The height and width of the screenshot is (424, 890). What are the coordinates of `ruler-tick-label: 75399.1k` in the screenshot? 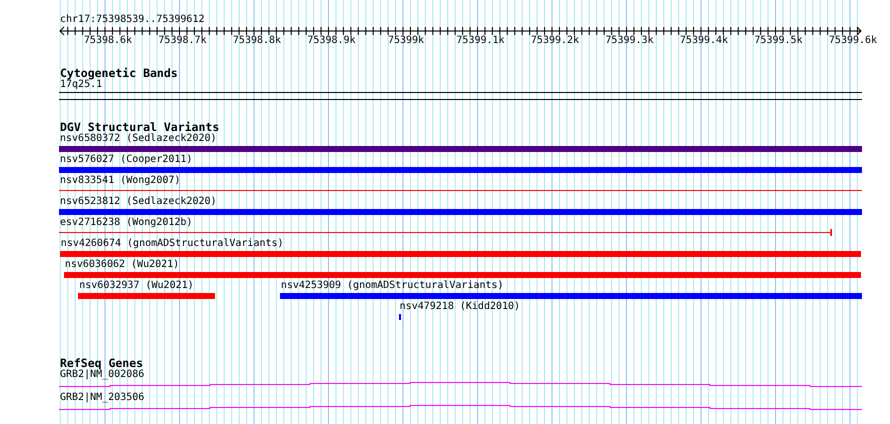 It's located at (480, 41).